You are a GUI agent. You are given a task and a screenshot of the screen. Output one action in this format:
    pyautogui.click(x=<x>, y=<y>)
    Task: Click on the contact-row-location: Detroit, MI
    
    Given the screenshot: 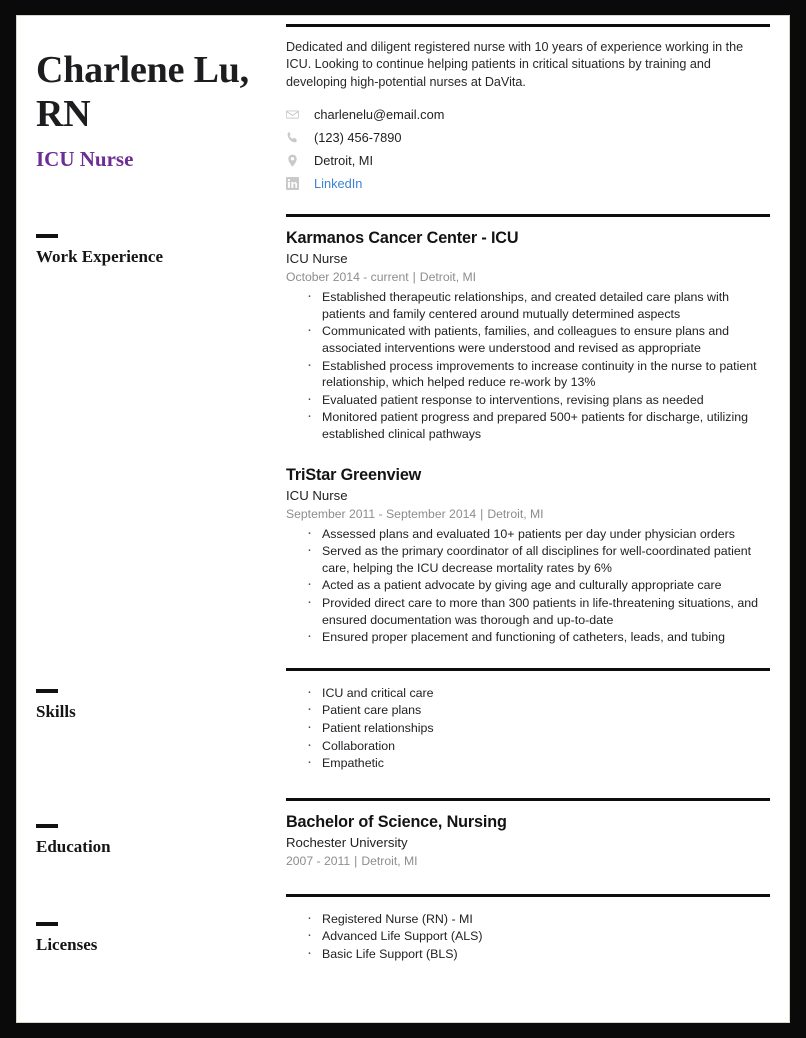 What is the action you would take?
    pyautogui.click(x=528, y=160)
    